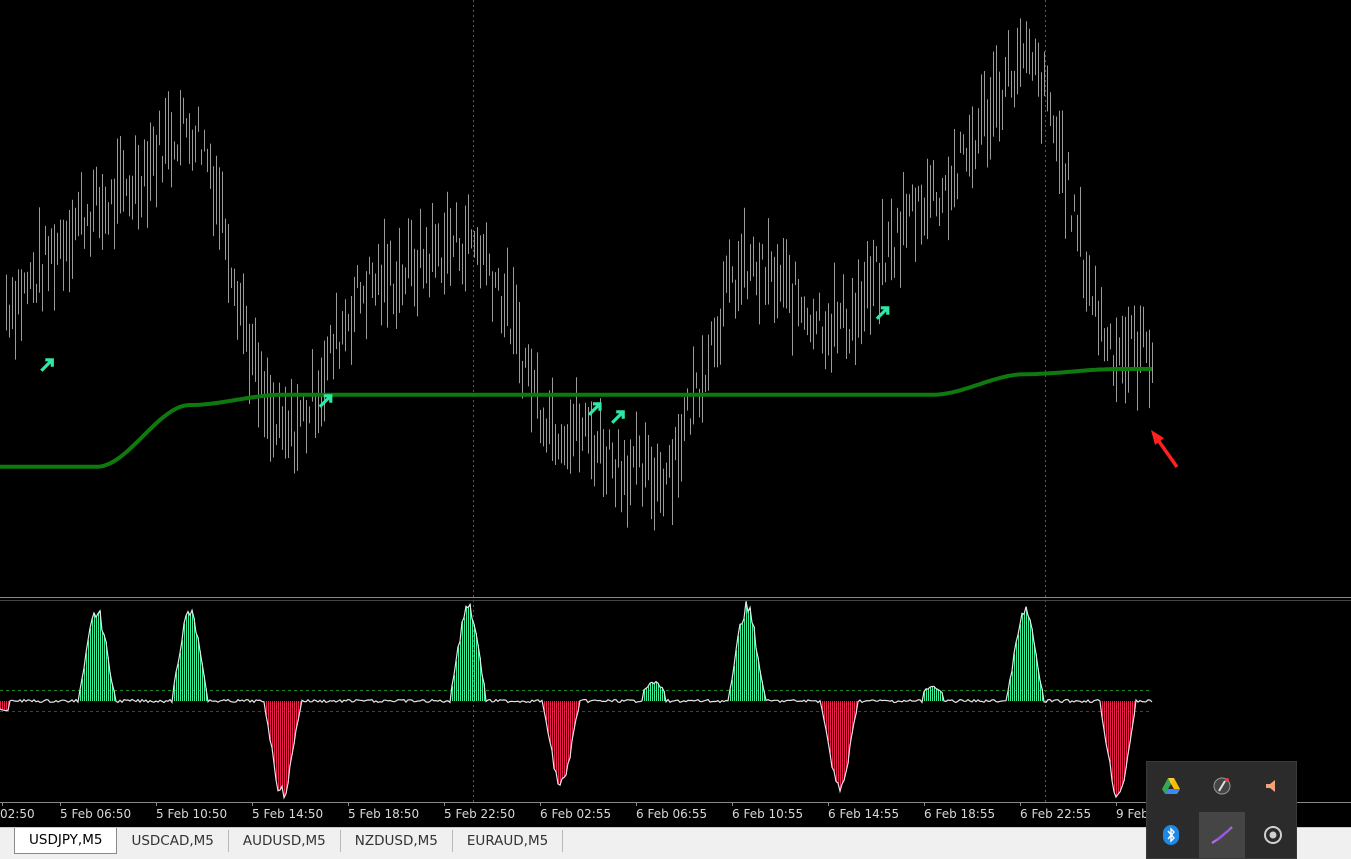 This screenshot has height=859, width=1351. I want to click on tab-usdcad-m5: USDCAD,M5, so click(173, 841).